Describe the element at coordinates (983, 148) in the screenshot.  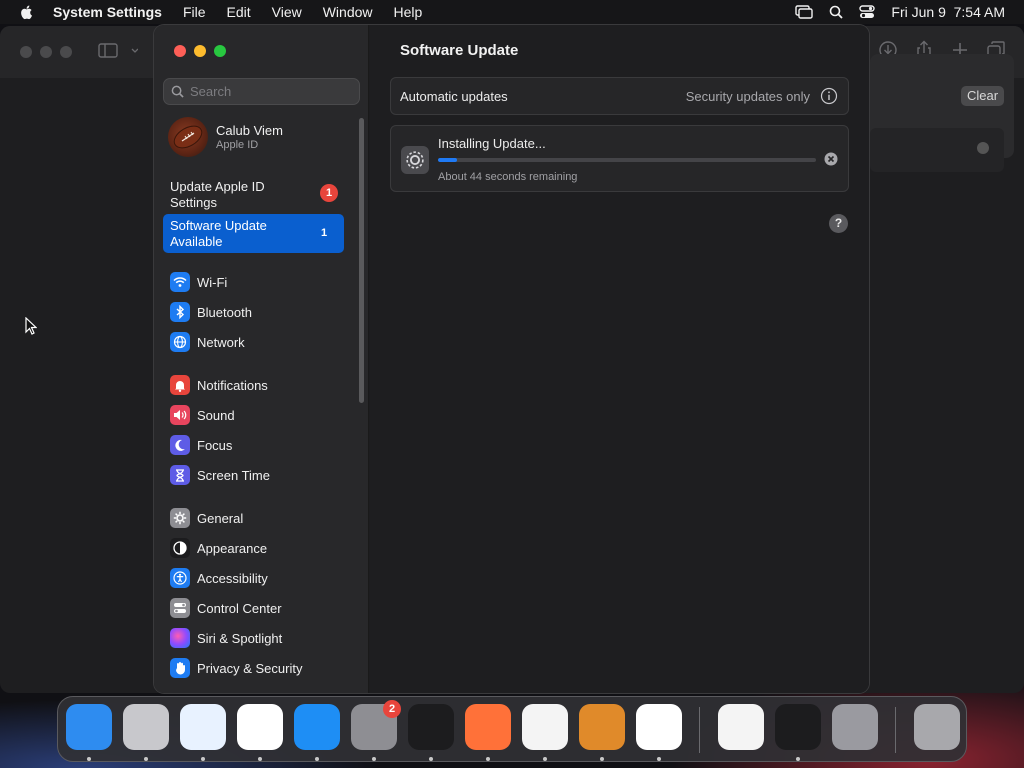
I see `background-search-icon` at that location.